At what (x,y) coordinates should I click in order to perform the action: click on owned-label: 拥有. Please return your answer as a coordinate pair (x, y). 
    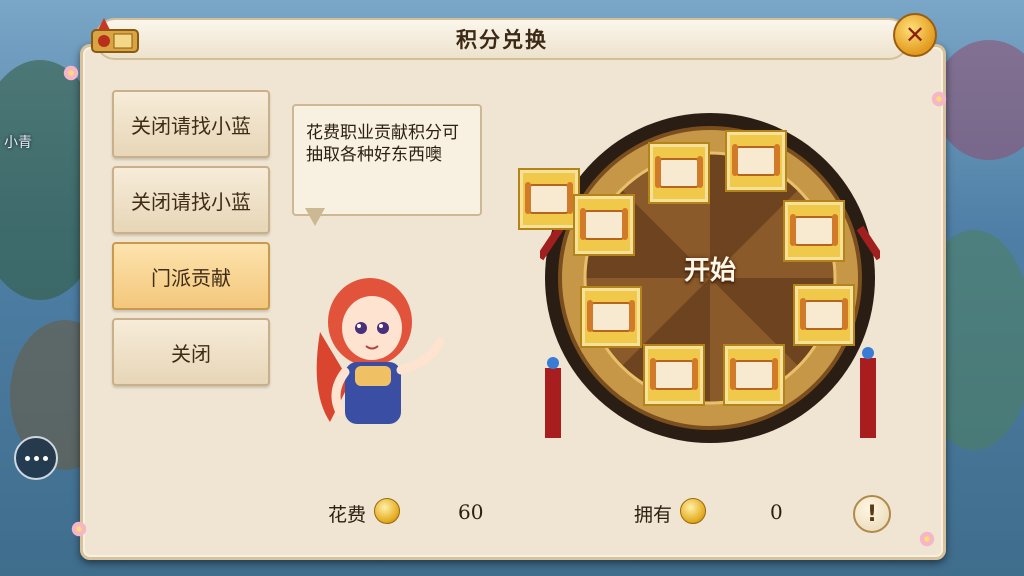
    Looking at the image, I should click on (653, 515).